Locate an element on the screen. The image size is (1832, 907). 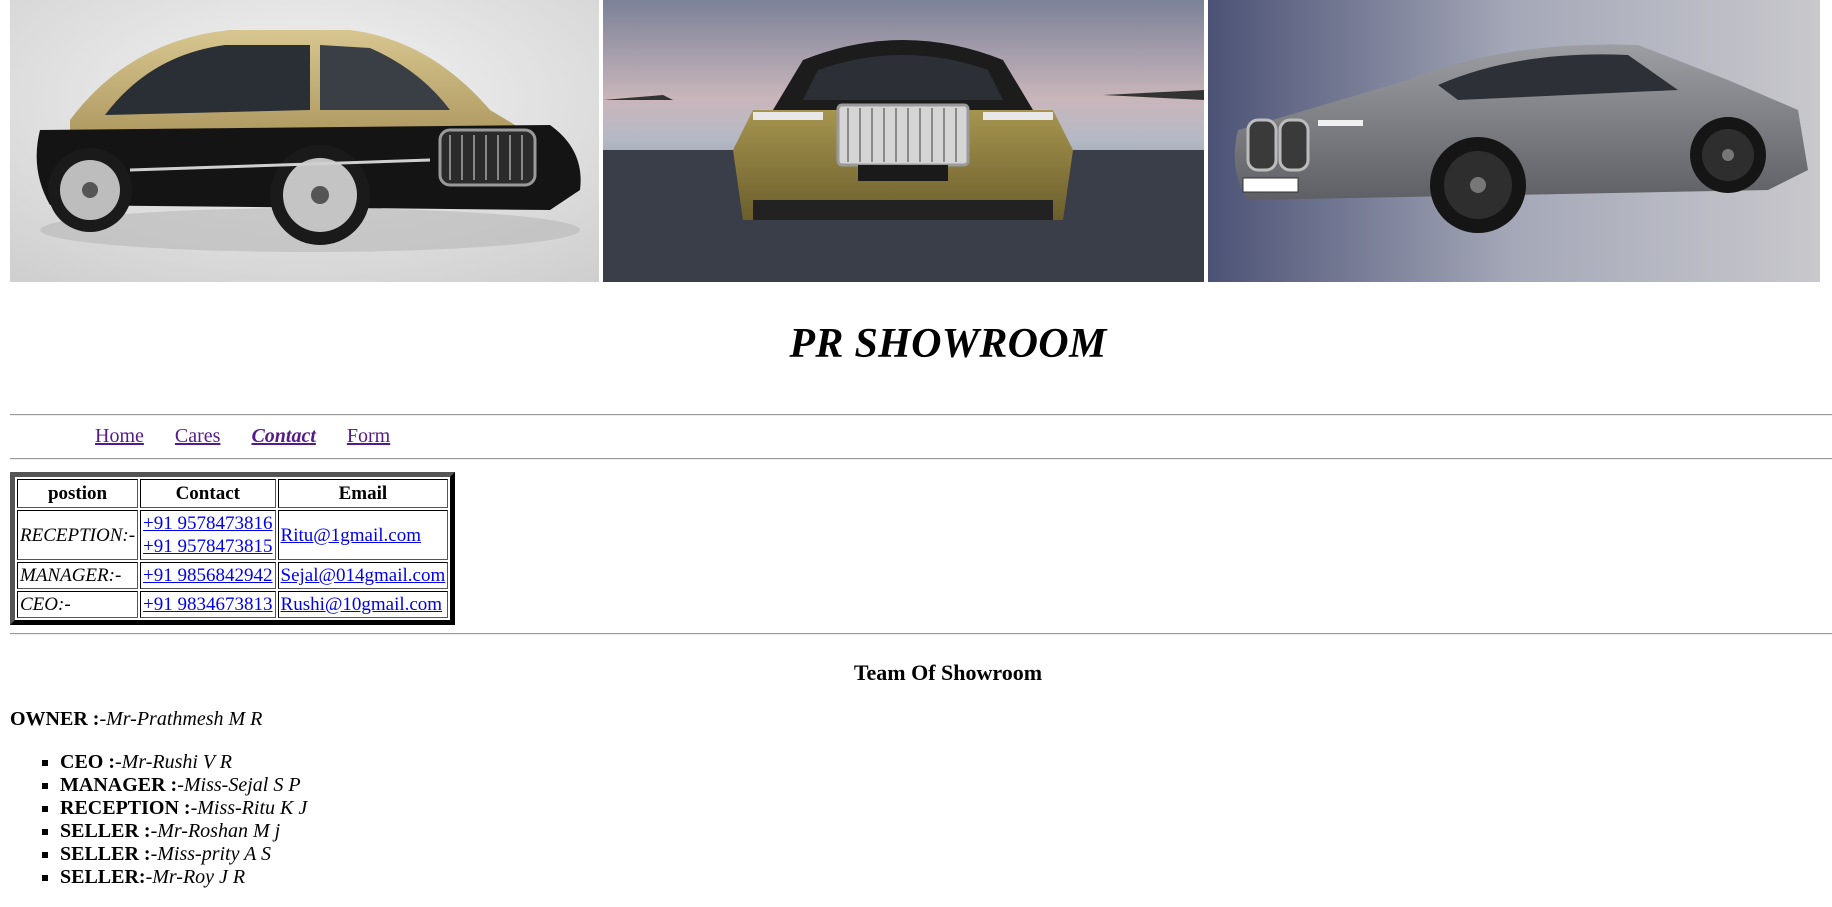
nav-link-cares: Cares is located at coordinates (198, 436).